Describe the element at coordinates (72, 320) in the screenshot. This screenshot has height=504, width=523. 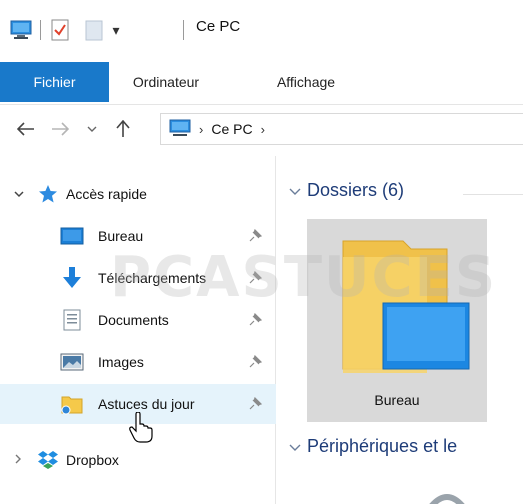
I see `documents-icon` at that location.